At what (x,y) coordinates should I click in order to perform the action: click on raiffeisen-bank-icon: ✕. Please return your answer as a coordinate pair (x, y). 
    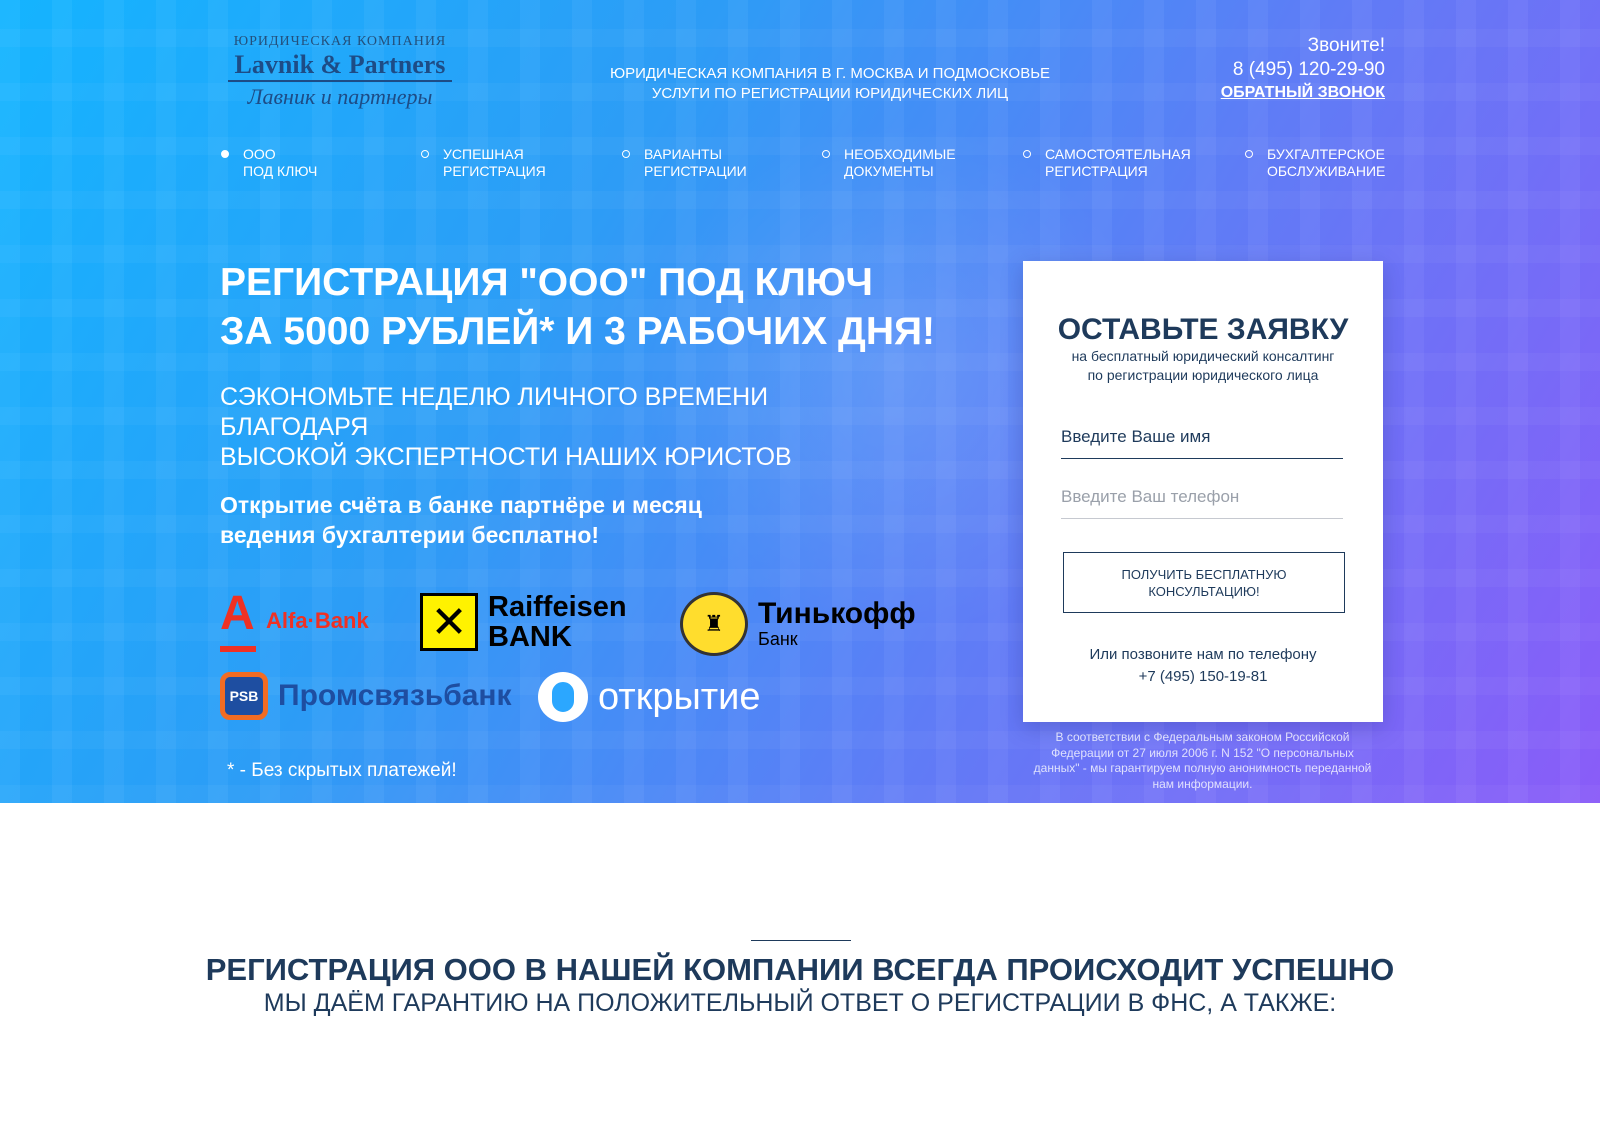
    Looking at the image, I should click on (449, 622).